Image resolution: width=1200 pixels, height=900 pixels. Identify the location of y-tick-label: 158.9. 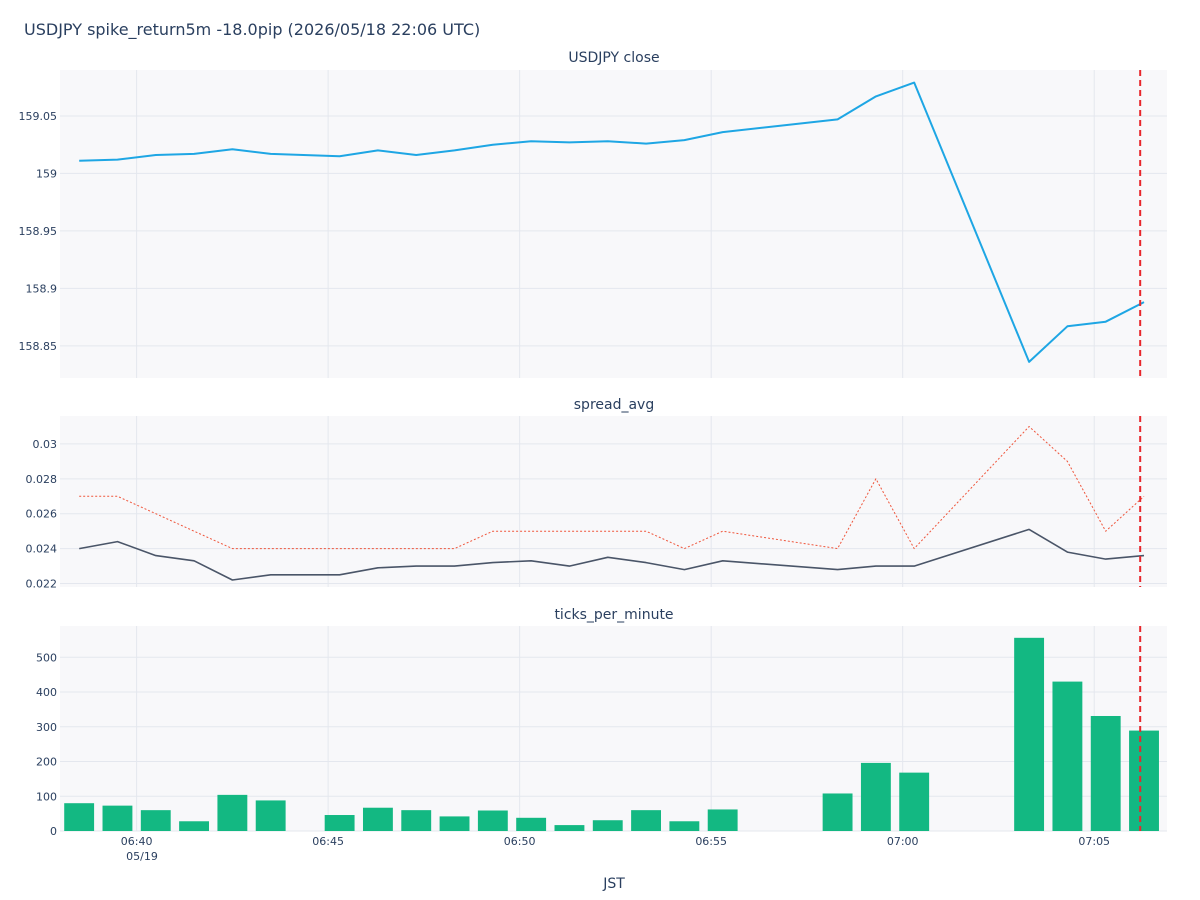
(42, 288).